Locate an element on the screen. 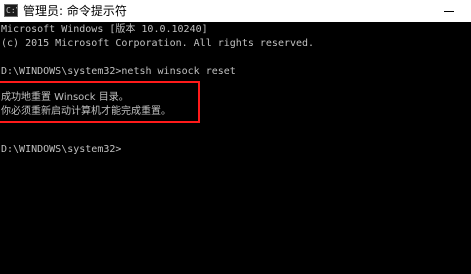 This screenshot has height=274, width=471. console-line-prompt: D:\WINDOWS\system32> is located at coordinates (61, 149).